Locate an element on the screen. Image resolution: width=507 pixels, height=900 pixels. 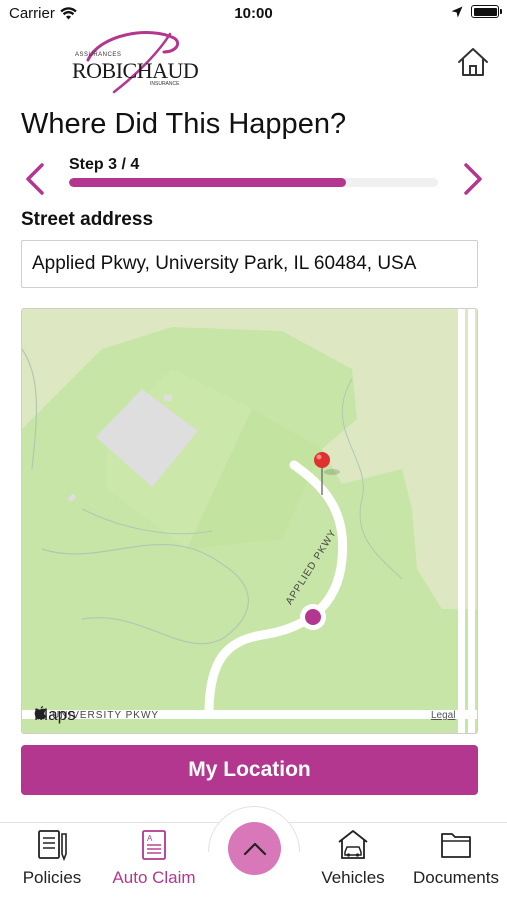
next-step-button is located at coordinates (473, 179).